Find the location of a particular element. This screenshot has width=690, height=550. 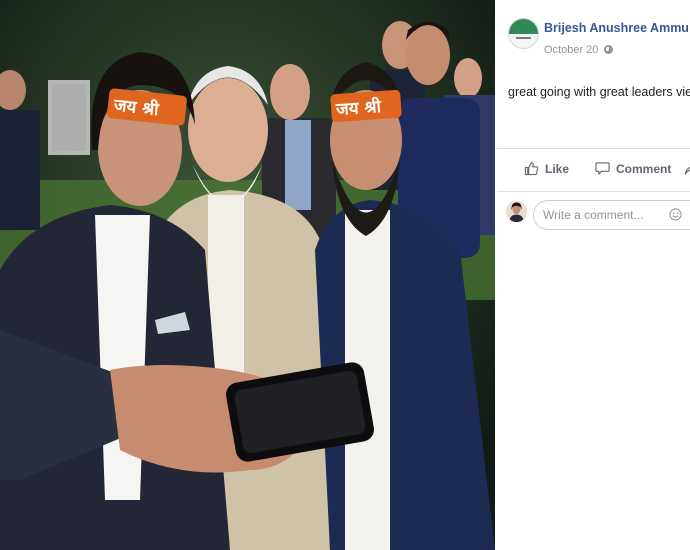

avatar-bar is located at coordinates (523, 38).